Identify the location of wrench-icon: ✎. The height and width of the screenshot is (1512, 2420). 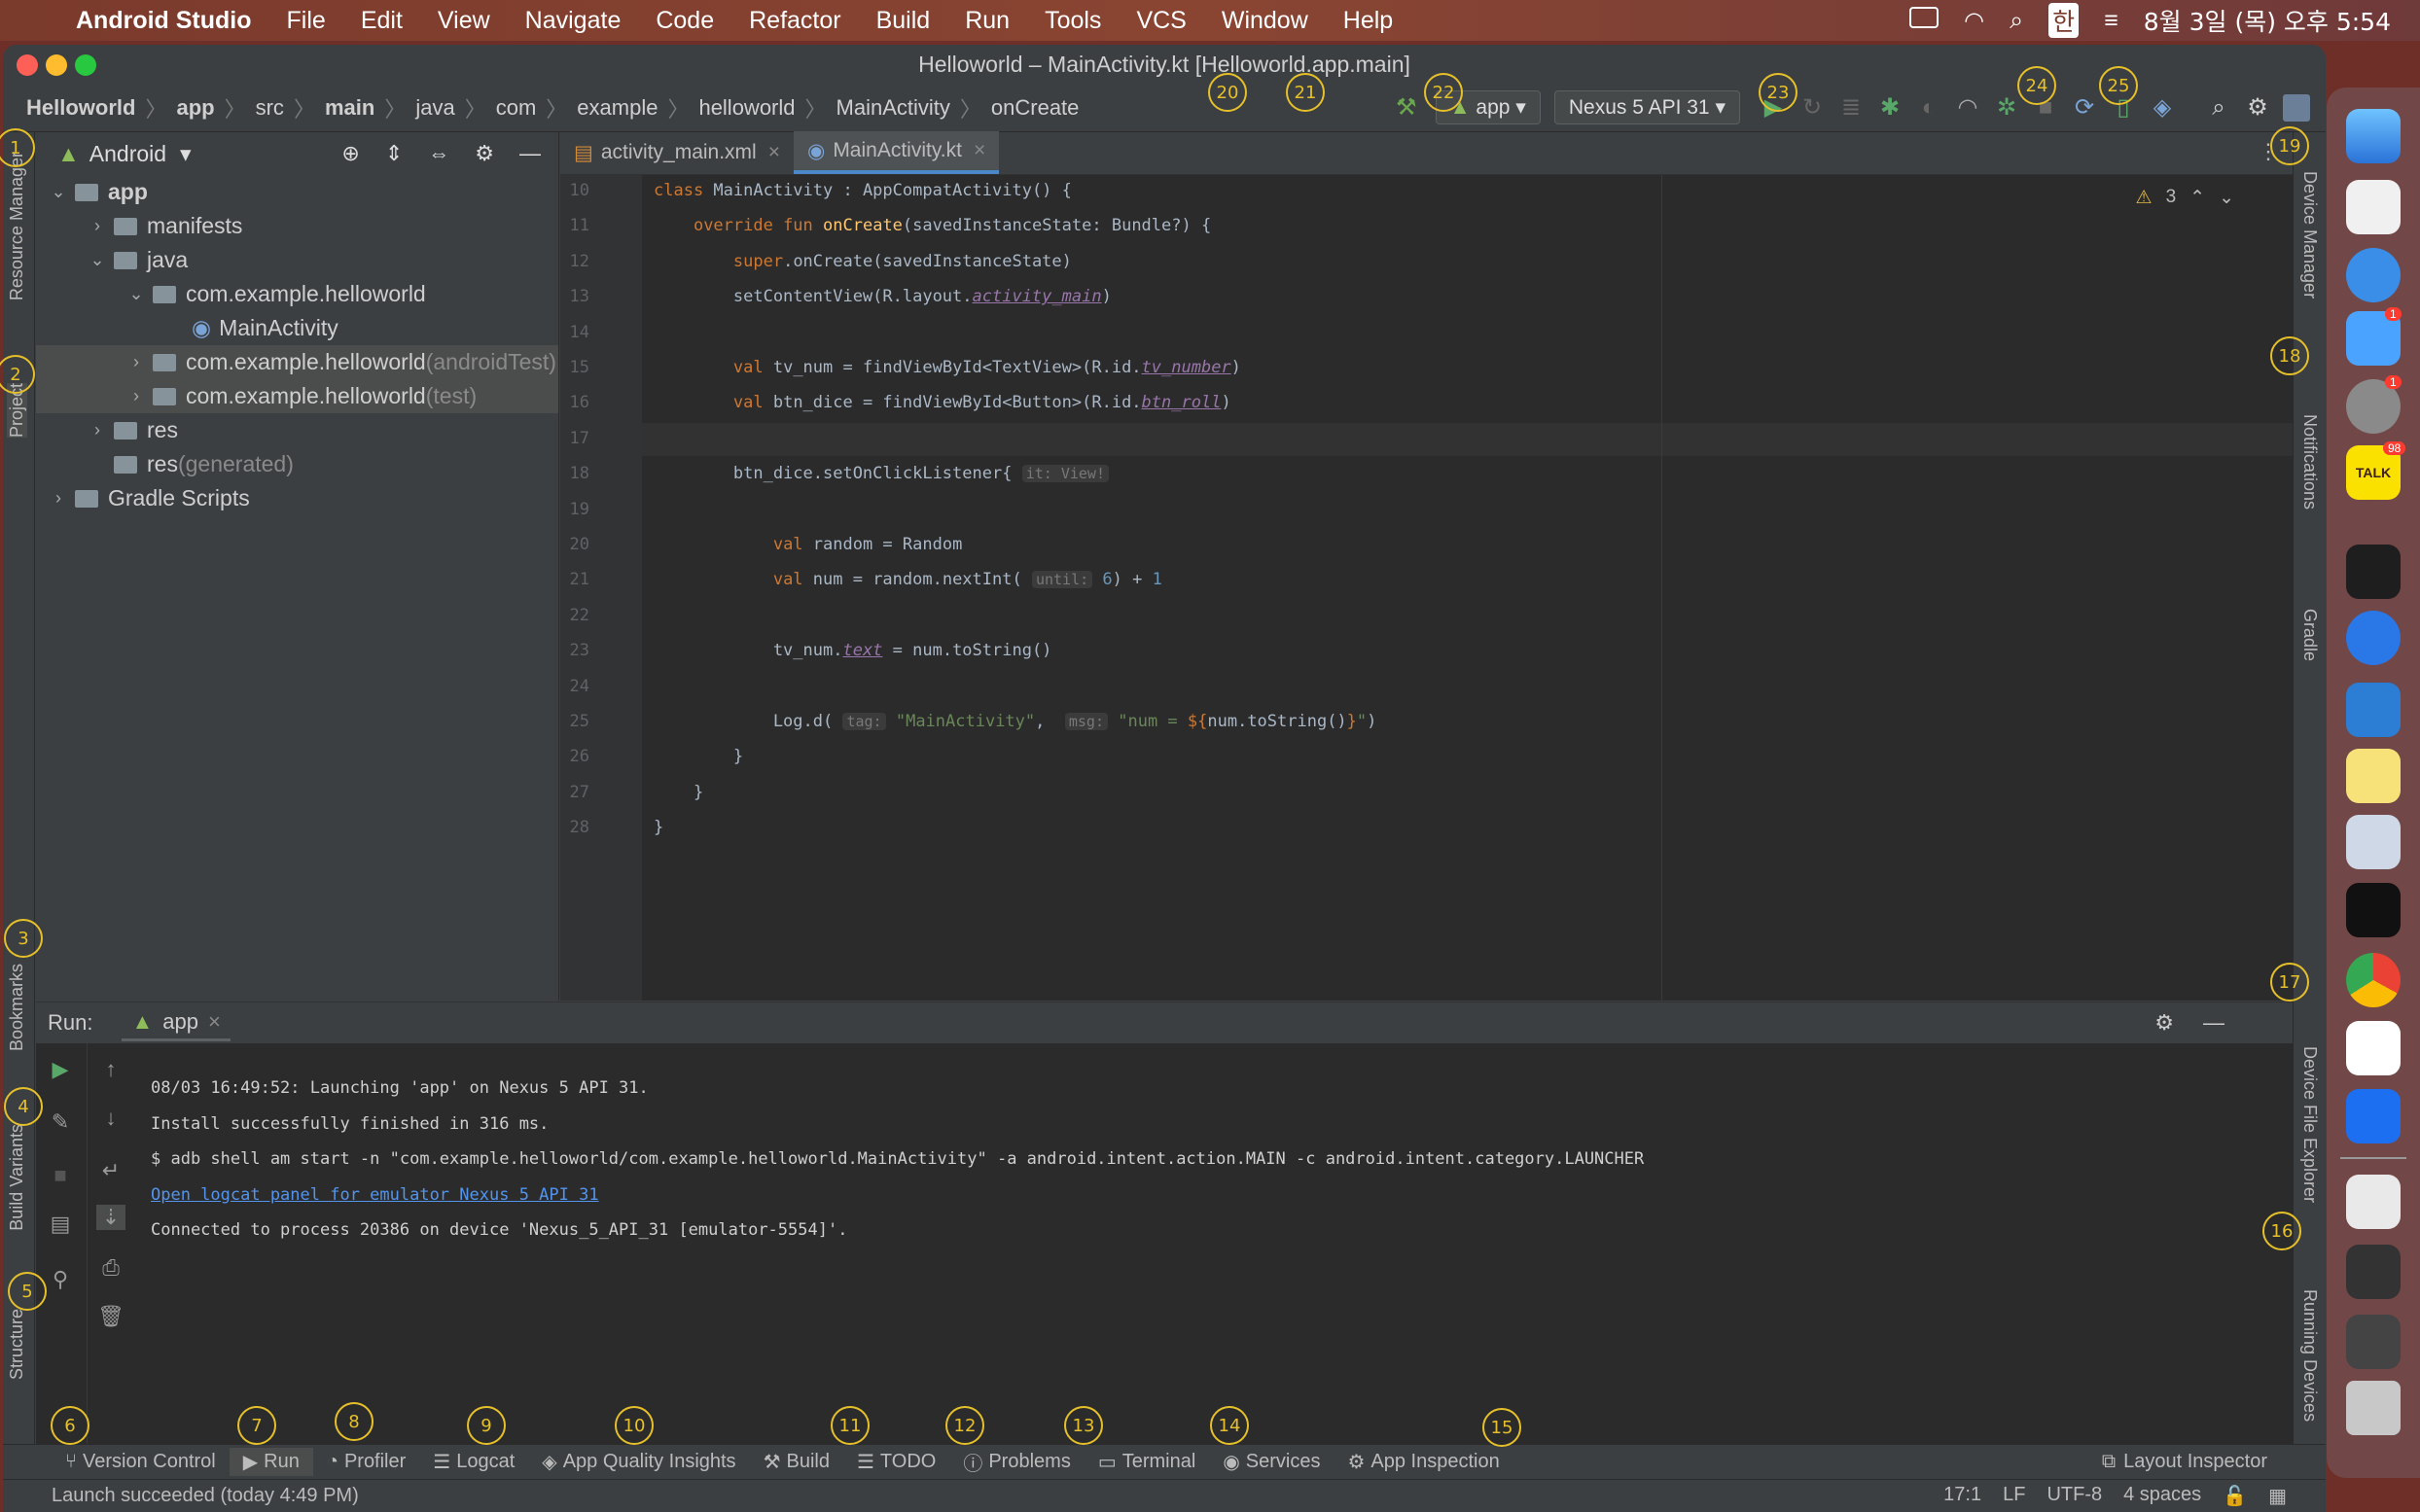
(61, 1122).